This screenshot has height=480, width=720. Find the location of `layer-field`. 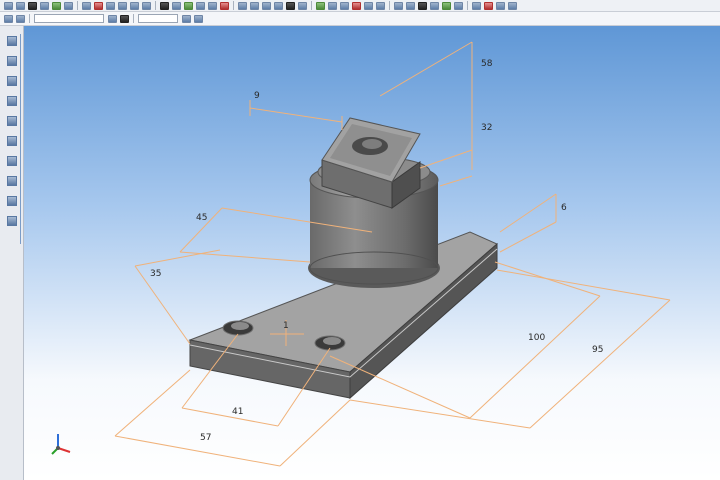

layer-field is located at coordinates (69, 18).